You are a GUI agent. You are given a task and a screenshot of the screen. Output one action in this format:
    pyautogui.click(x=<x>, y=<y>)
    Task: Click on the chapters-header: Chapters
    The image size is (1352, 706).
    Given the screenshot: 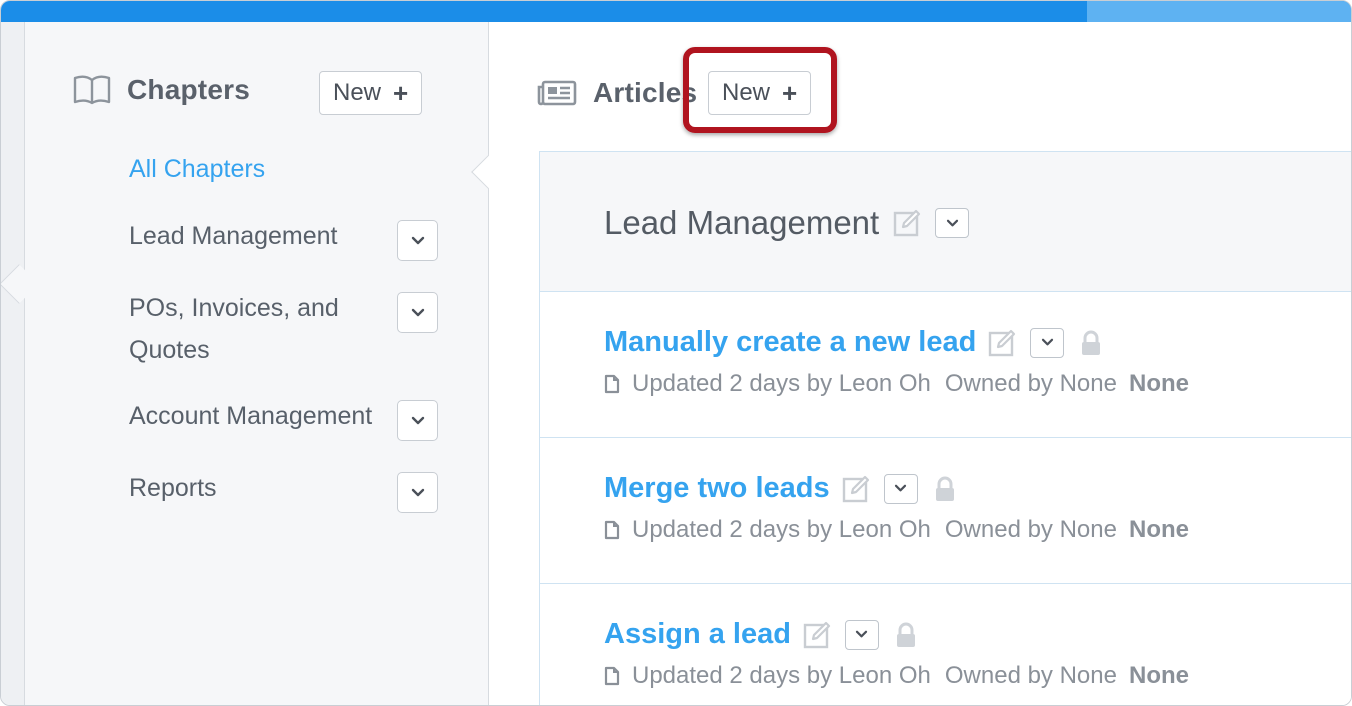 What is the action you would take?
    pyautogui.click(x=161, y=90)
    